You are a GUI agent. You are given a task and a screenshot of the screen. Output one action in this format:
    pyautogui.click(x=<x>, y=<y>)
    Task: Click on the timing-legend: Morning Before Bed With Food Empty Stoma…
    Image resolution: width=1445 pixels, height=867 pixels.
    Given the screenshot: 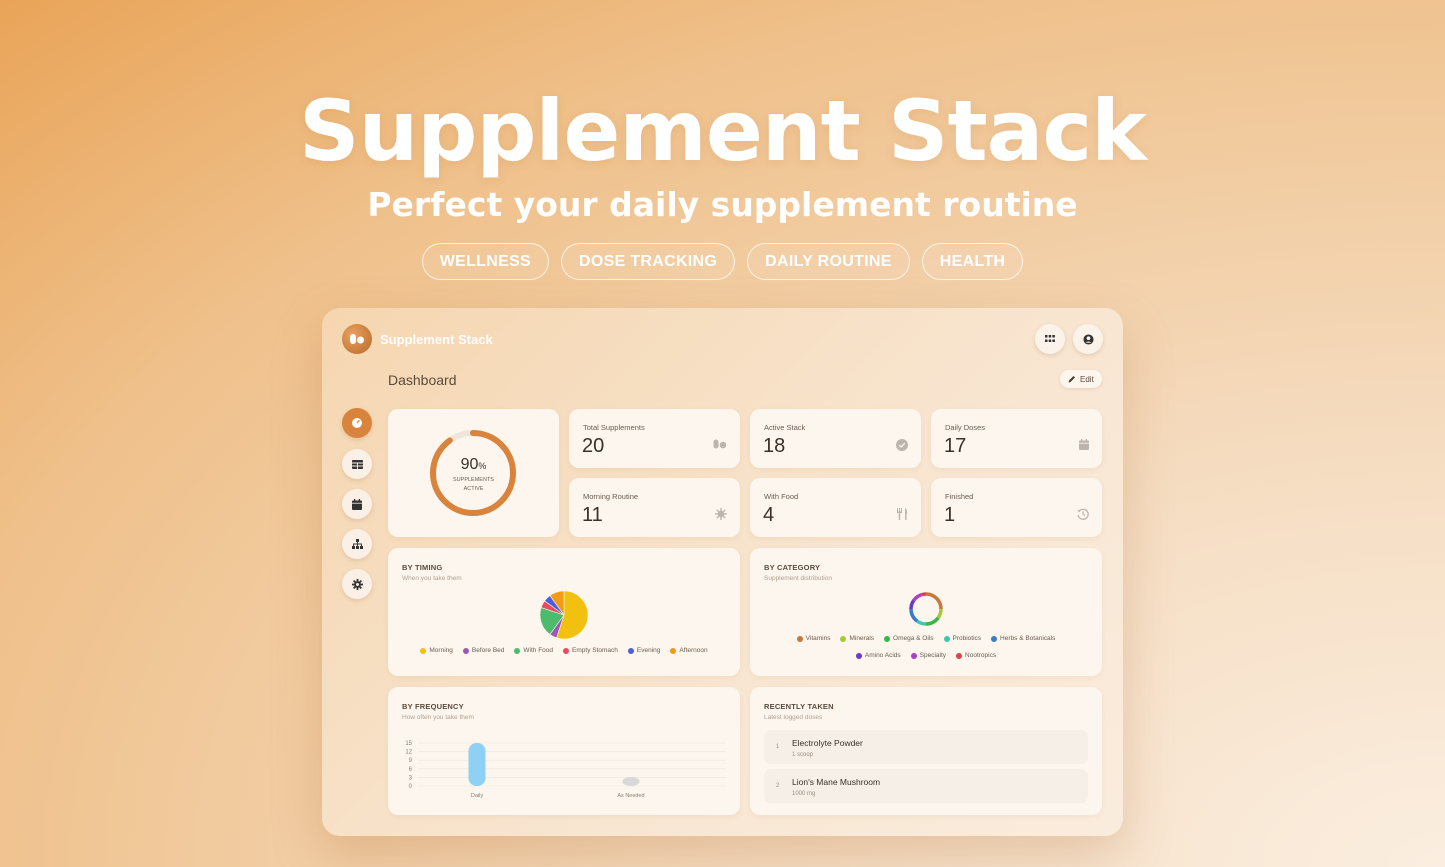 What is the action you would take?
    pyautogui.click(x=564, y=650)
    